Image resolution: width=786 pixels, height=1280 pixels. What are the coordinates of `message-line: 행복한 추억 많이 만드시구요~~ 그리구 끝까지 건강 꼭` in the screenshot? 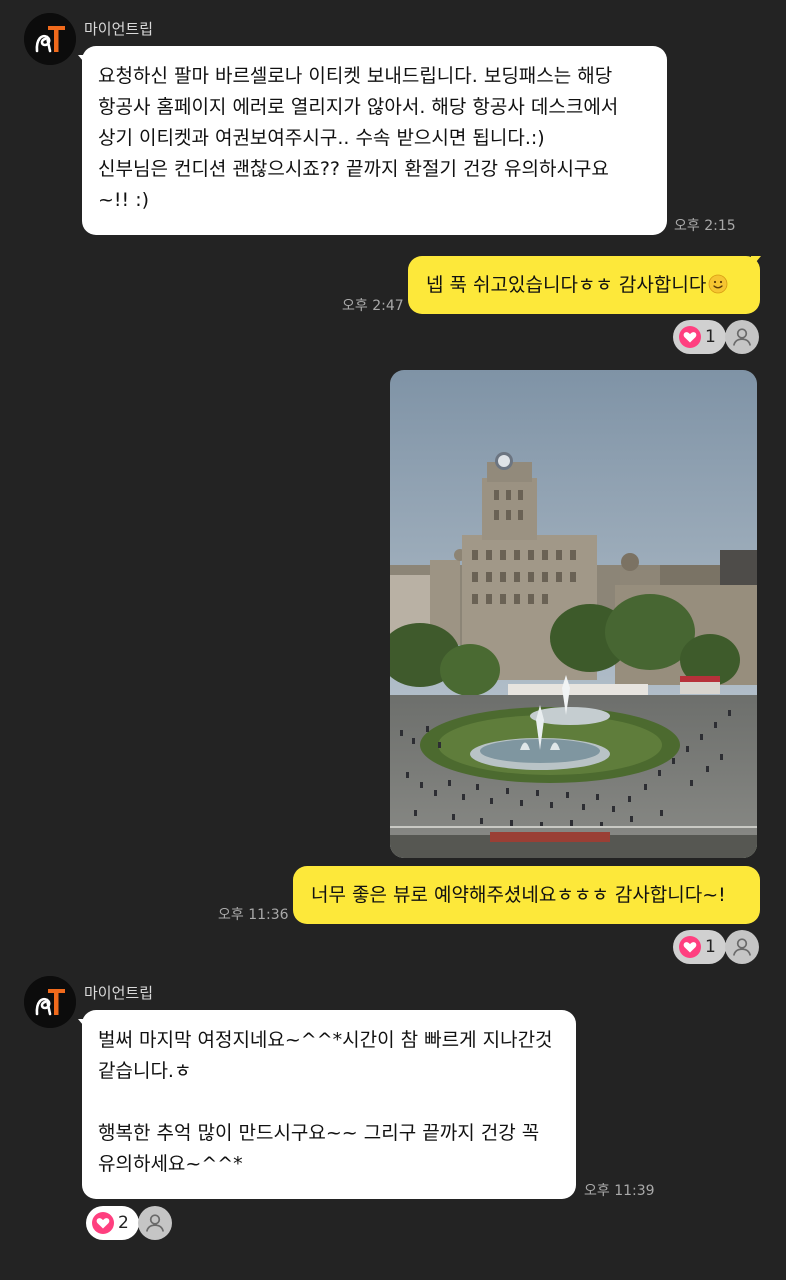 It's located at (319, 1133).